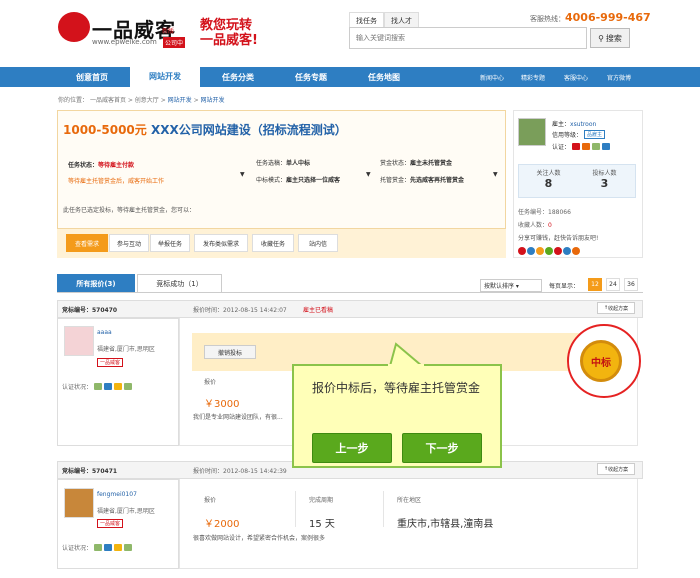  Describe the element at coordinates (104, 332) in the screenshot. I see `user-name: aaaa` at that location.